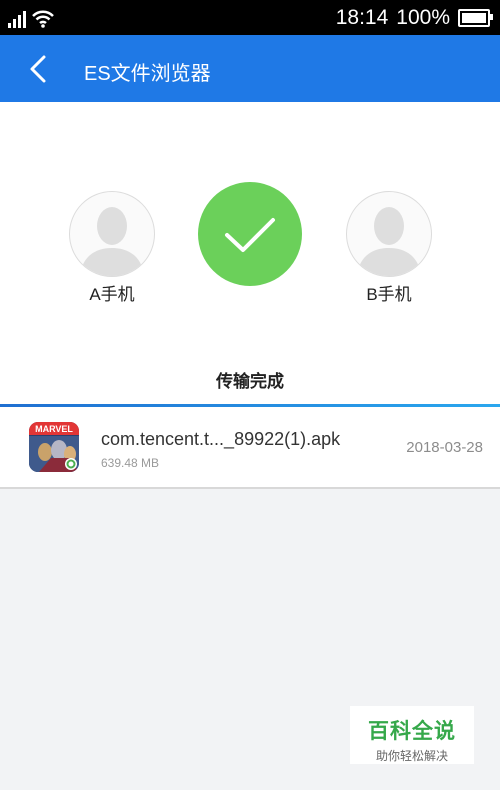 The width and height of the screenshot is (500, 790). Describe the element at coordinates (17, 19) in the screenshot. I see `signal-icon` at that location.